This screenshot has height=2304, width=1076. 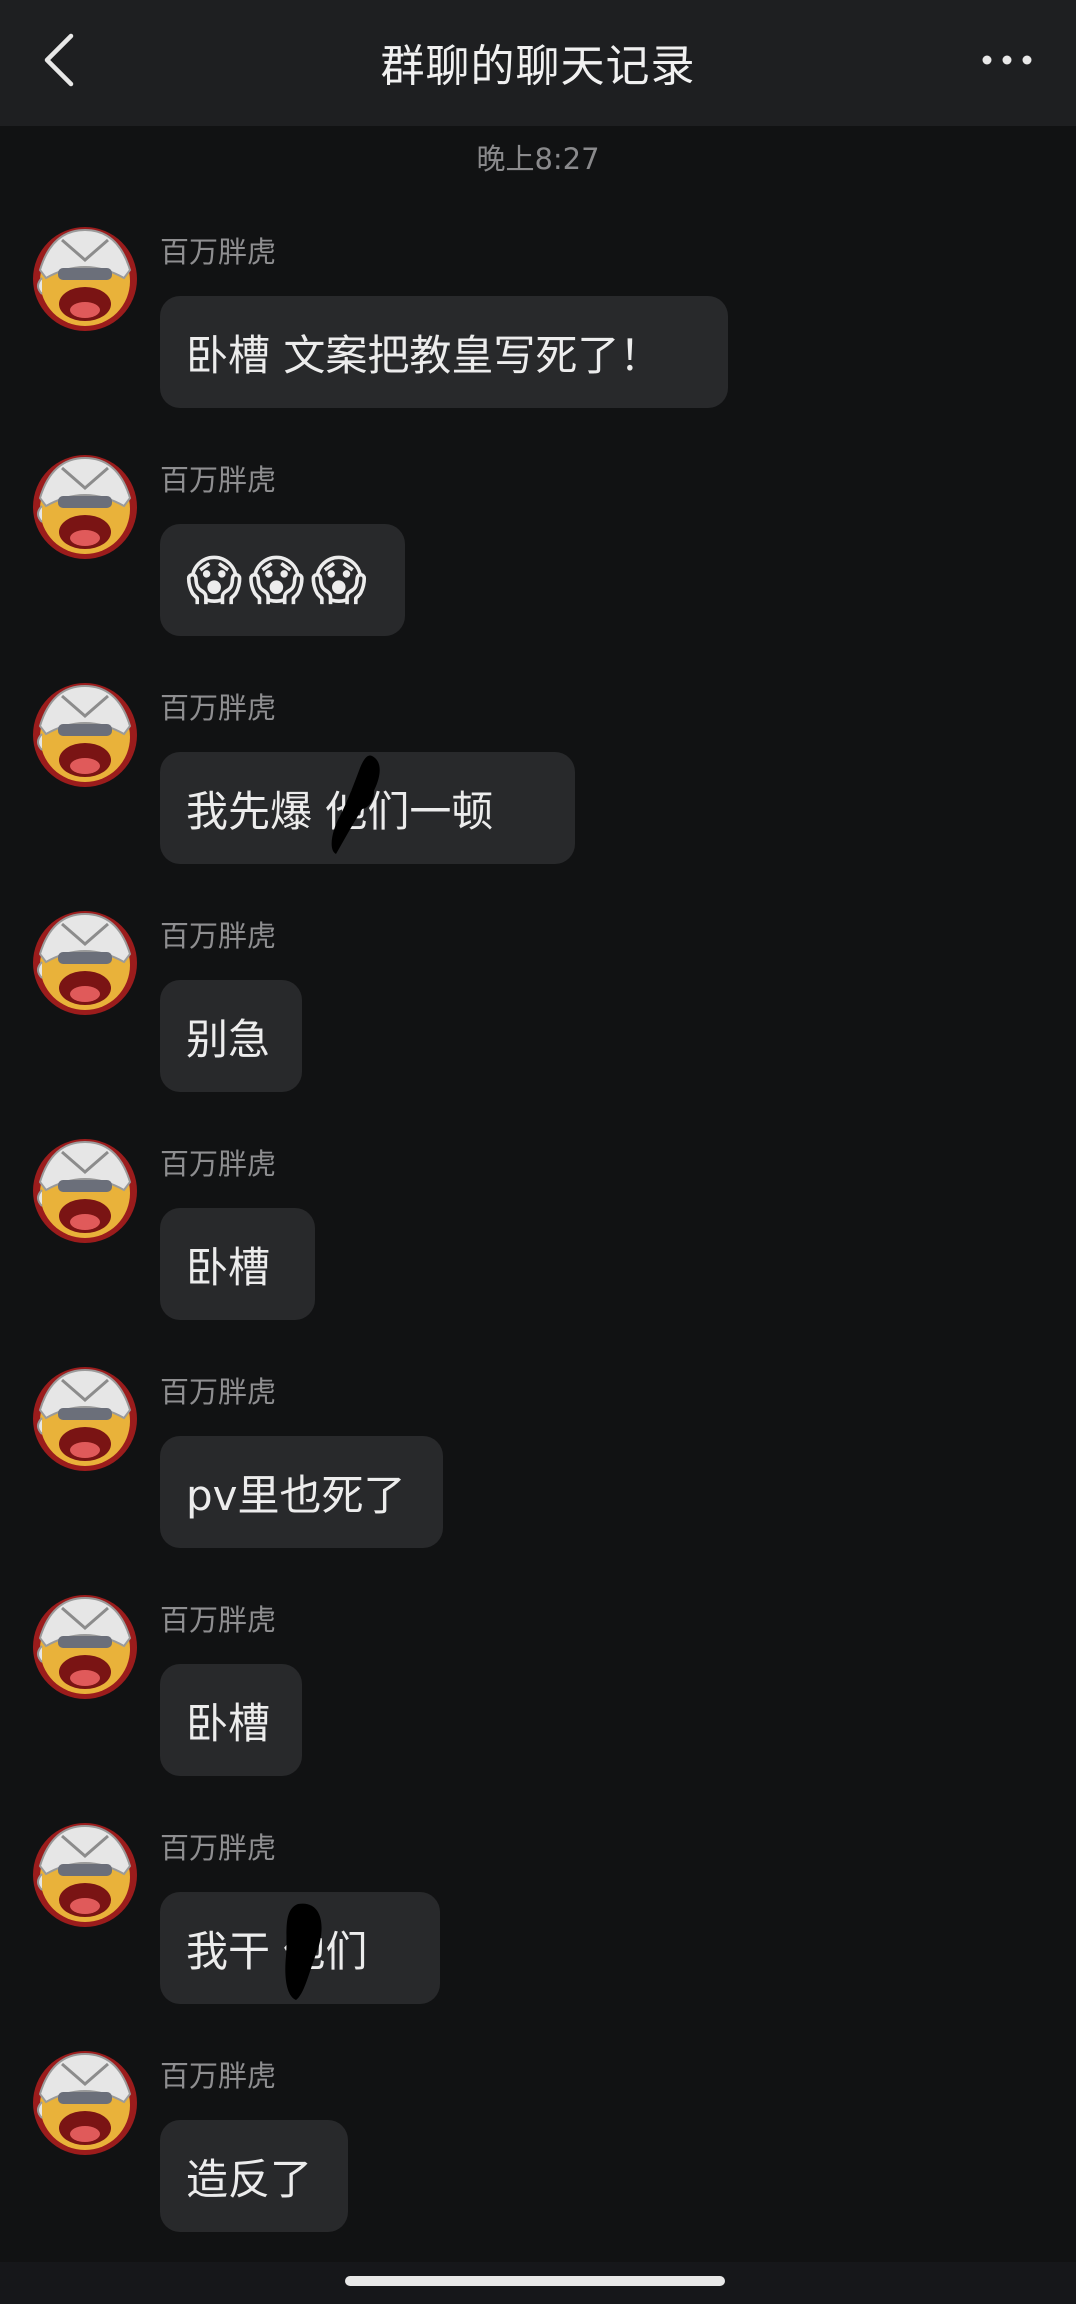 What do you see at coordinates (535, 2281) in the screenshot?
I see `home-indicator` at bounding box center [535, 2281].